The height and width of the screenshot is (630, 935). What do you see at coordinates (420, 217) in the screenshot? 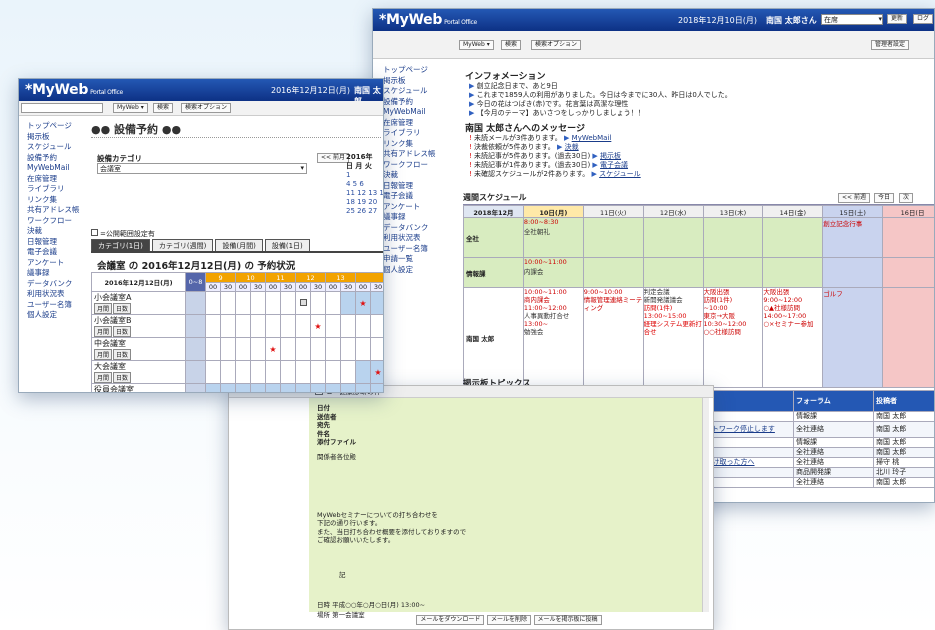
I see `sidebar-item: 議事録` at bounding box center [420, 217].